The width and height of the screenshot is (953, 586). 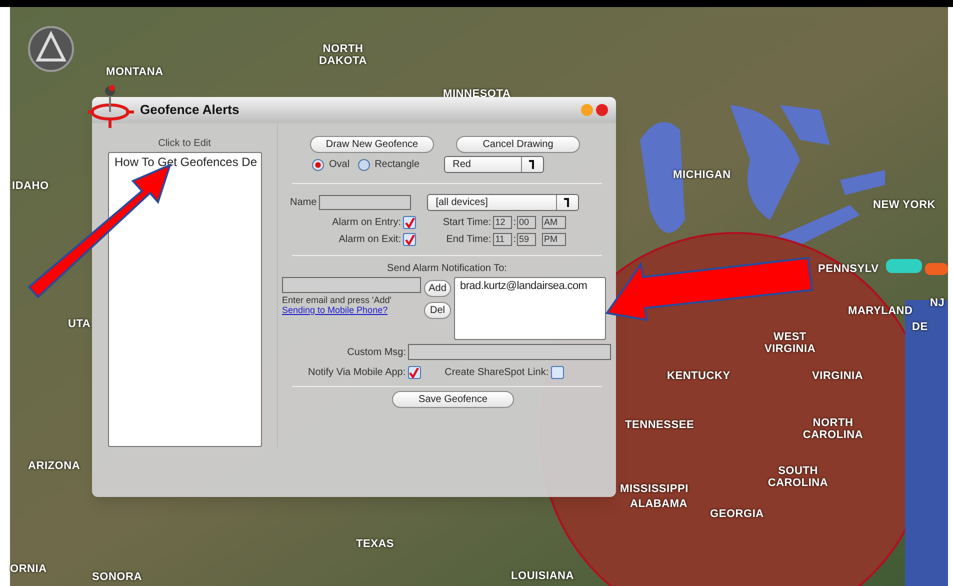 I want to click on notify-heading: Send Alarm Notification To:, so click(x=447, y=269).